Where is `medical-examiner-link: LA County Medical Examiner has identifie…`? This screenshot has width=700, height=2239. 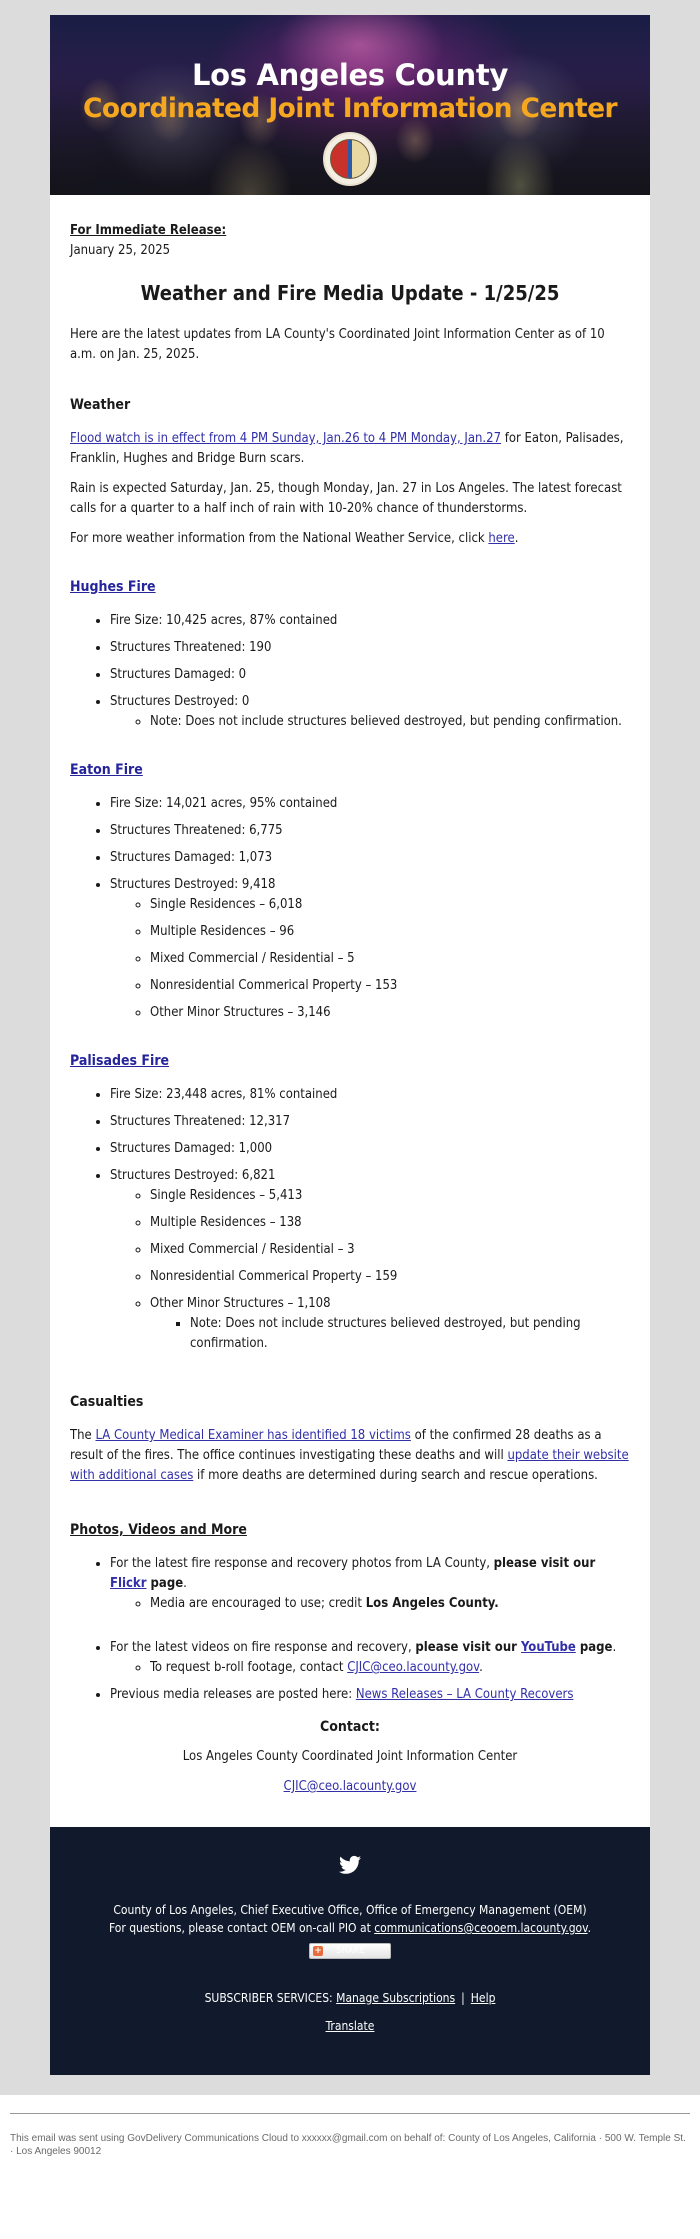 medical-examiner-link: LA County Medical Examiner has identifie… is located at coordinates (252, 1435).